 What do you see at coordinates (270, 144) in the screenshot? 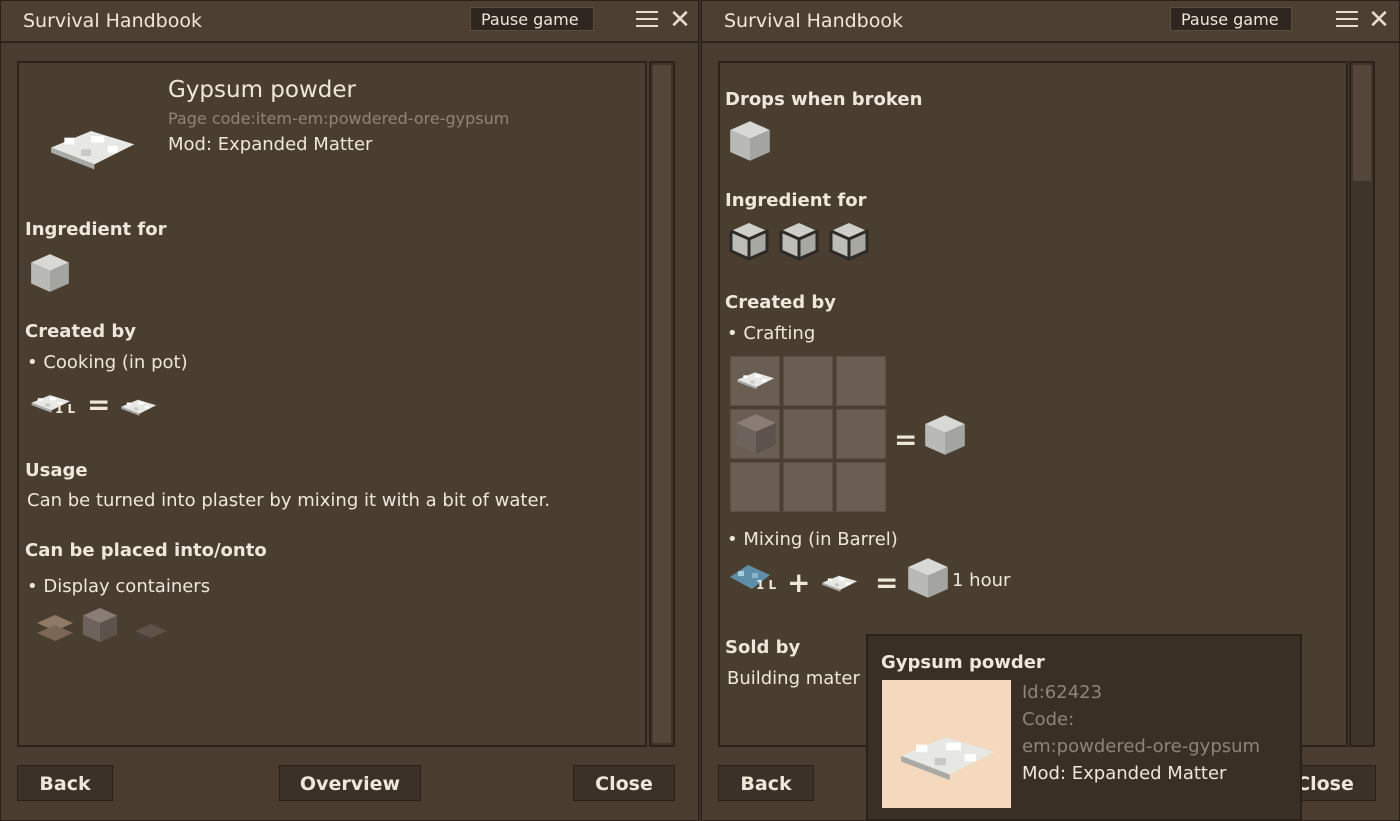
I see `mod-label: Mod: Expanded Matter` at bounding box center [270, 144].